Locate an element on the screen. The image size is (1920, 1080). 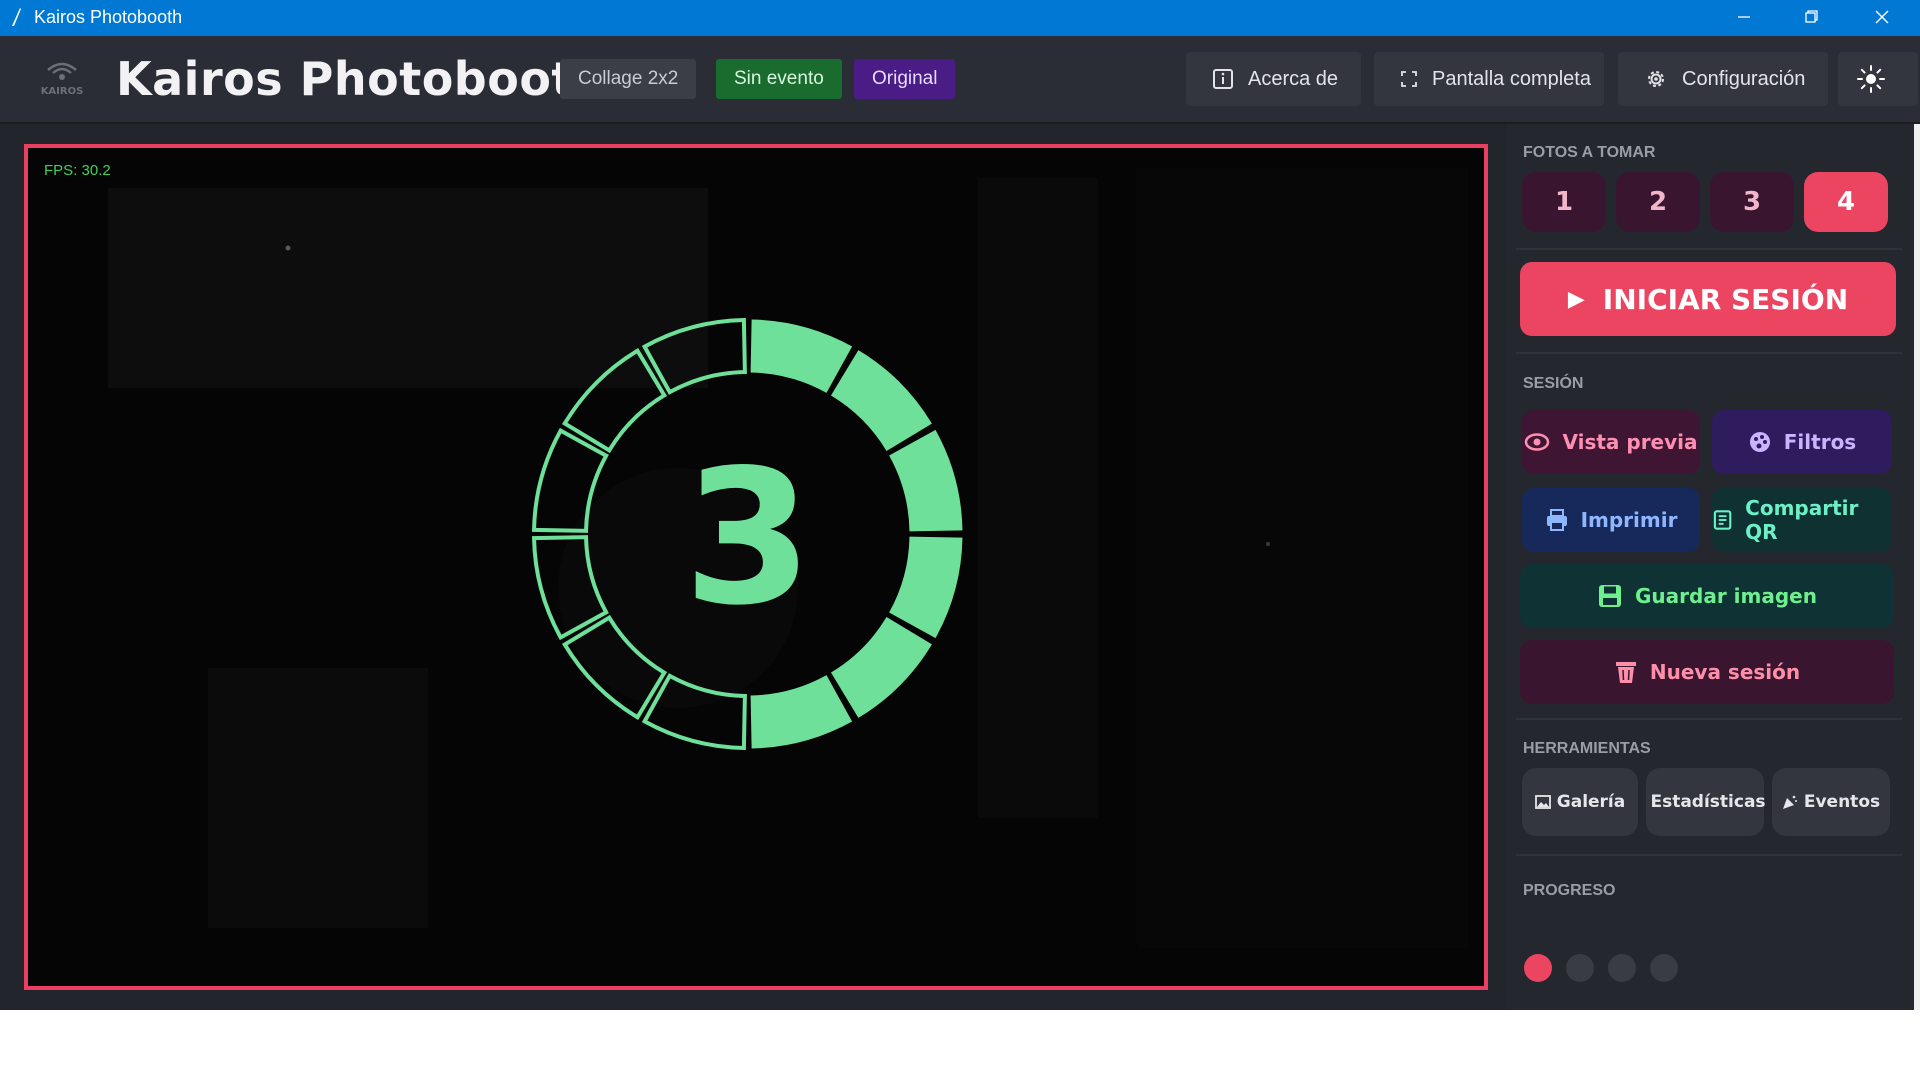
restore-button is located at coordinates (1812, 18).